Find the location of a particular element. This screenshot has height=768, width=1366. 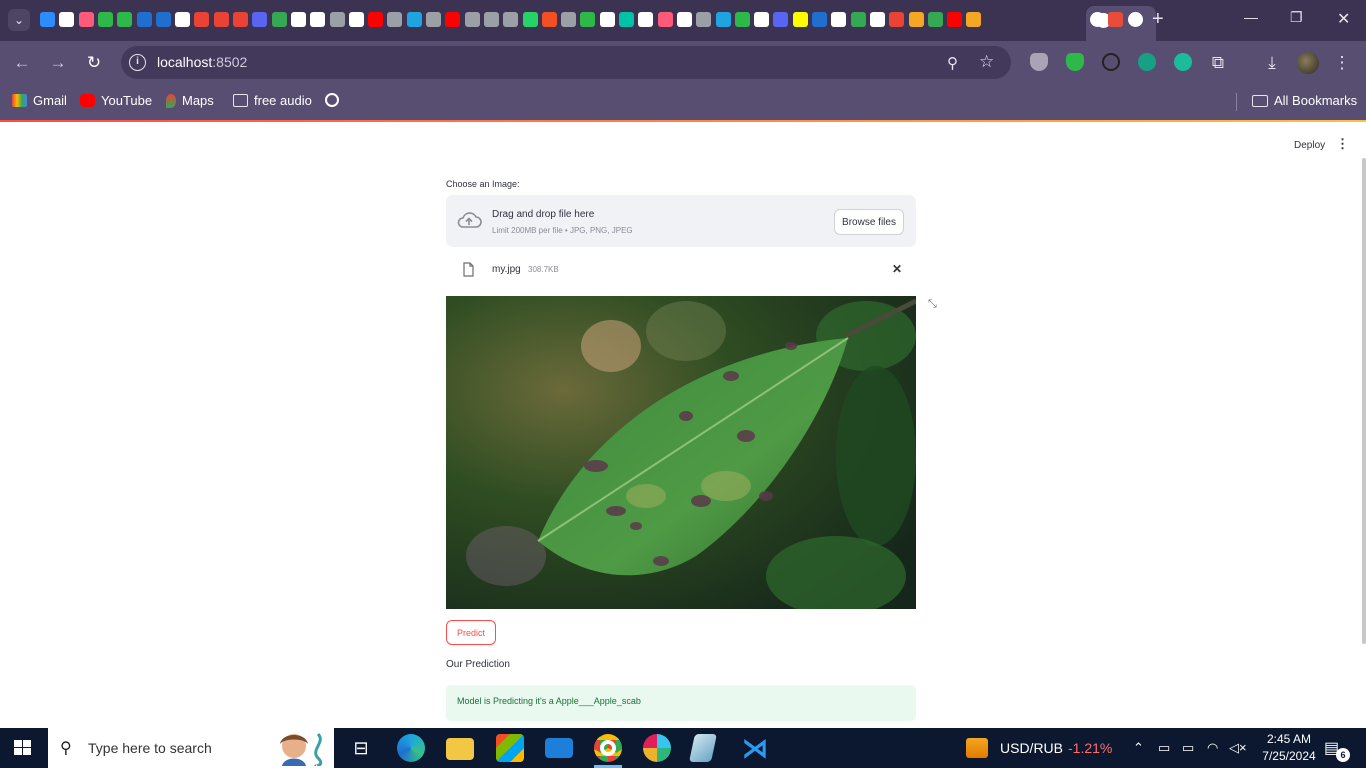

bookmark-free-audio: free audio is located at coordinates (272, 100).